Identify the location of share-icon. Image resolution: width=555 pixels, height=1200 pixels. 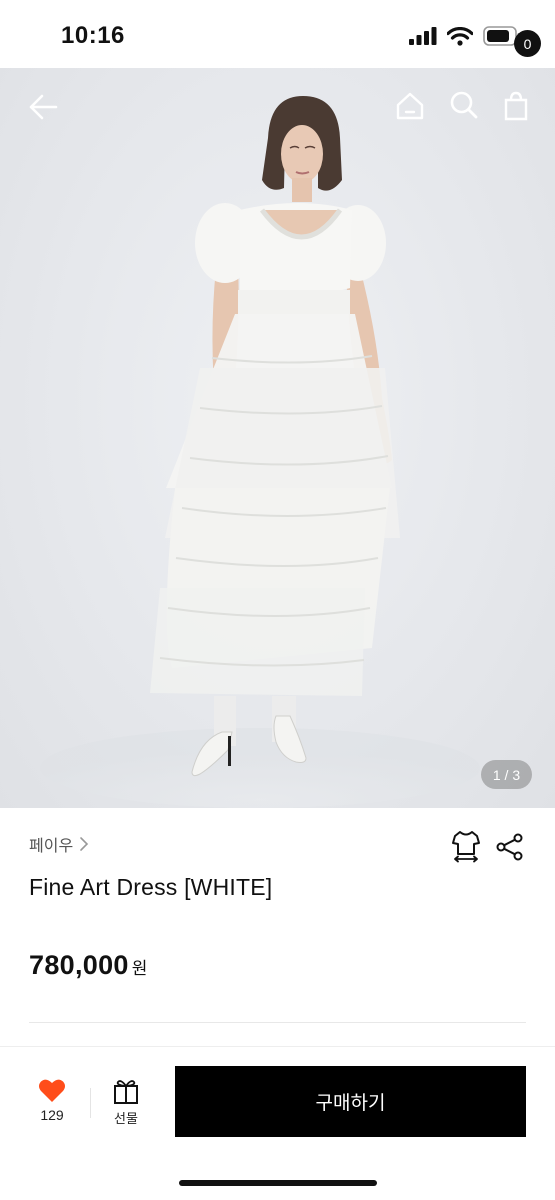
(509, 847).